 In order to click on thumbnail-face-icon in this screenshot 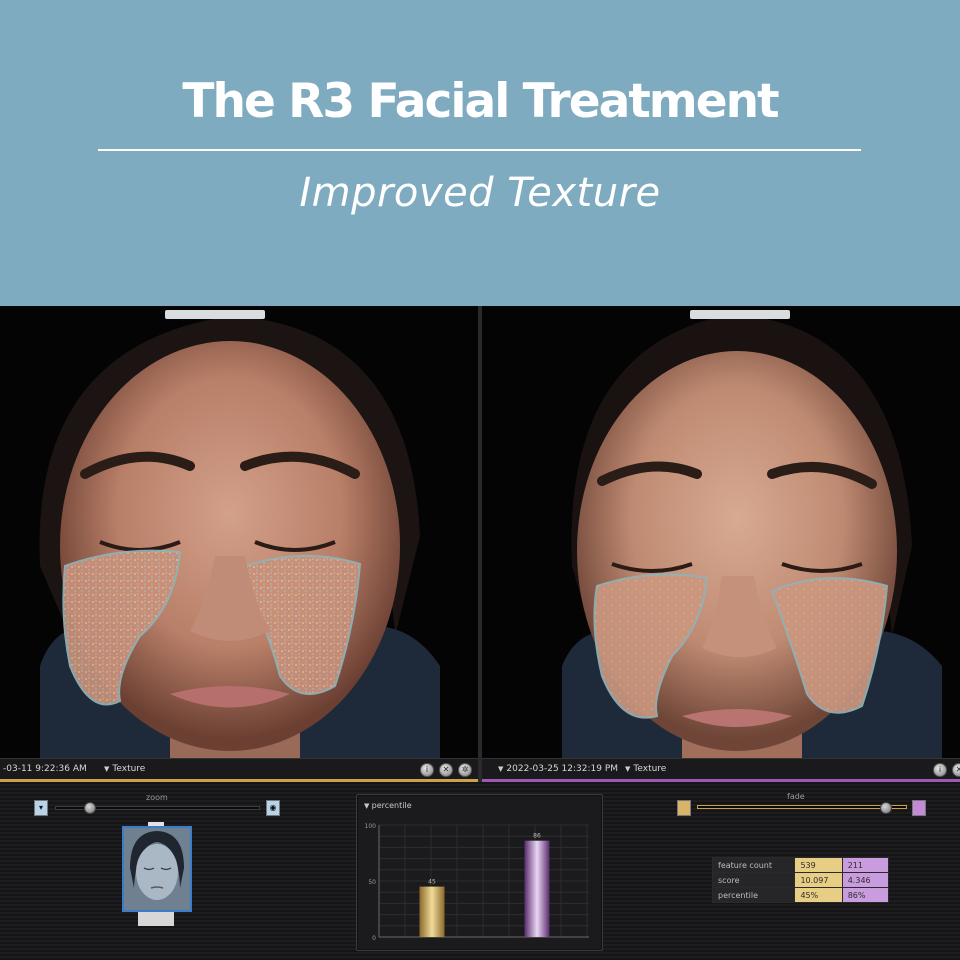, I will do `click(157, 869)`.